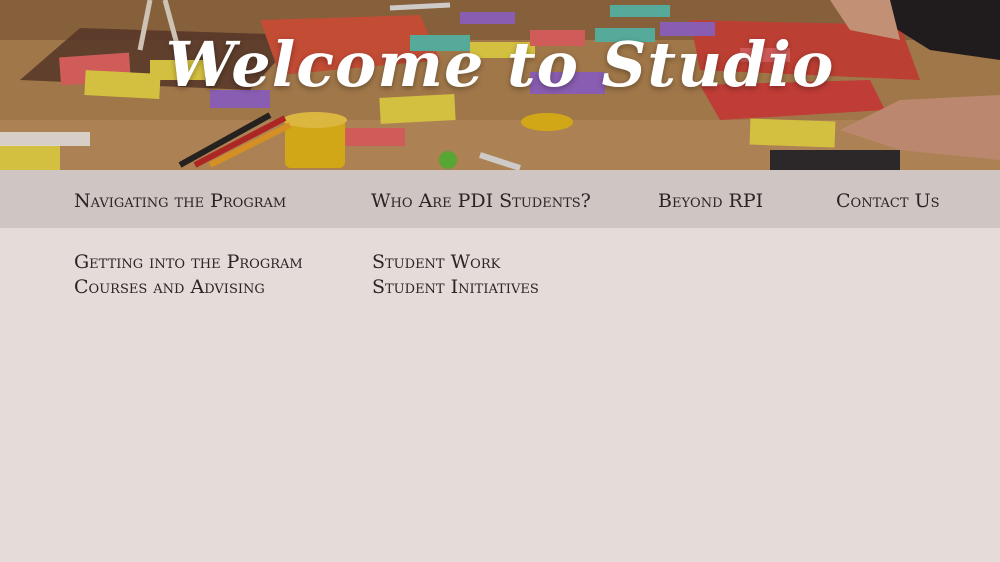 The width and height of the screenshot is (1000, 562). I want to click on submenu-link-courses-advising: Courses and Advising, so click(188, 287).